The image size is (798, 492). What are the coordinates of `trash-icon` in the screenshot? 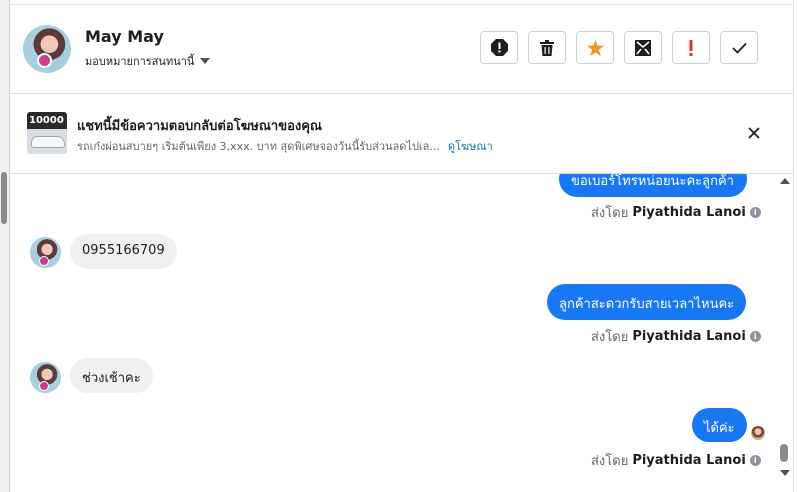 It's located at (547, 47).